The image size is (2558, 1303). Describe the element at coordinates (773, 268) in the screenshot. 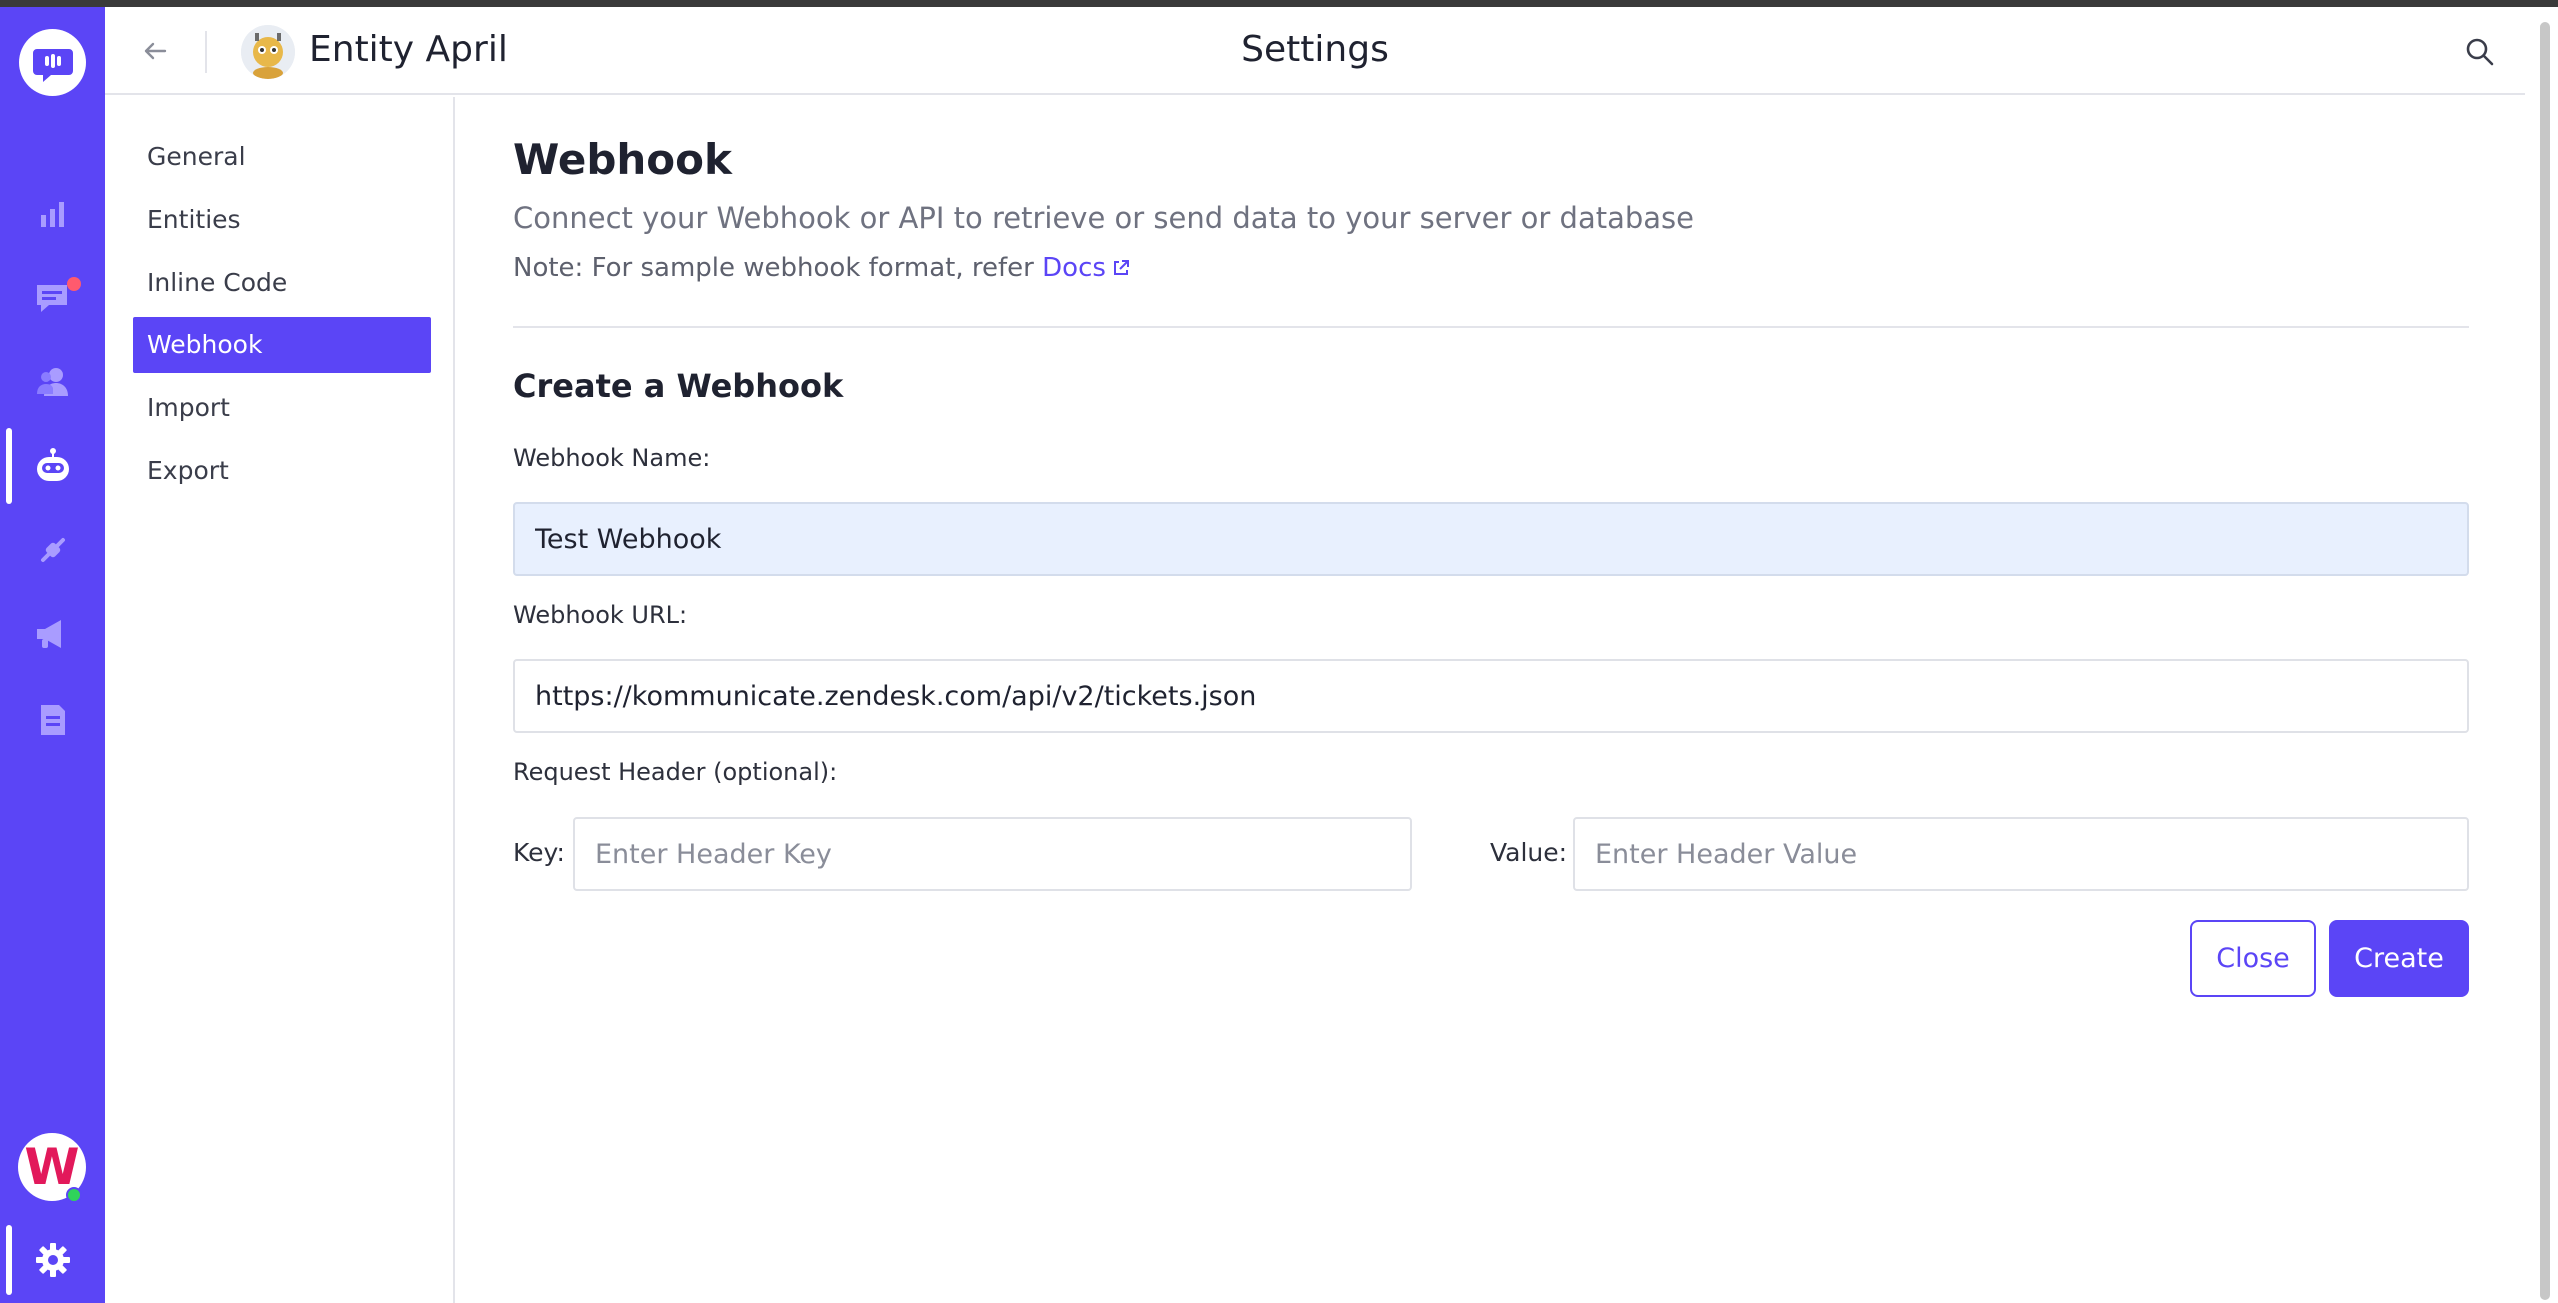

I see `docs-note-text: Note: For sample webhook format, refer` at that location.